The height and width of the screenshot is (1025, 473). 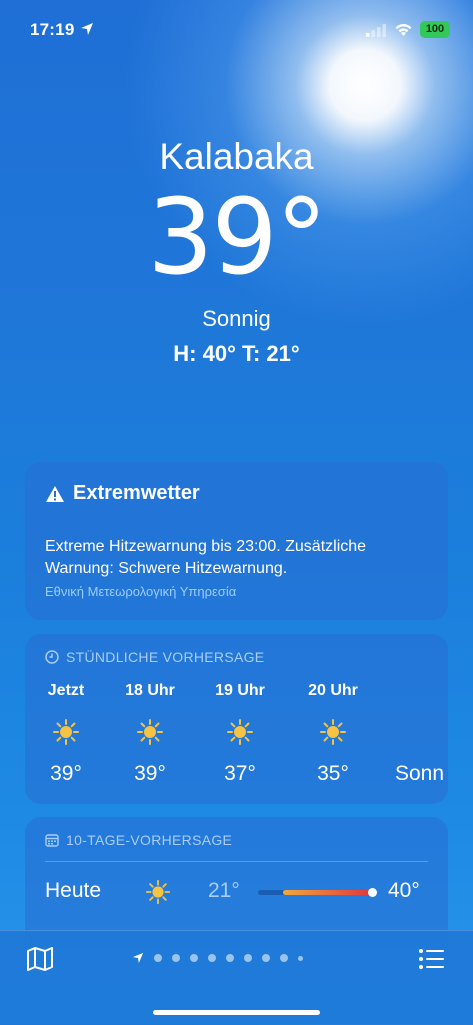 What do you see at coordinates (425, 694) in the screenshot?
I see `hour-label` at bounding box center [425, 694].